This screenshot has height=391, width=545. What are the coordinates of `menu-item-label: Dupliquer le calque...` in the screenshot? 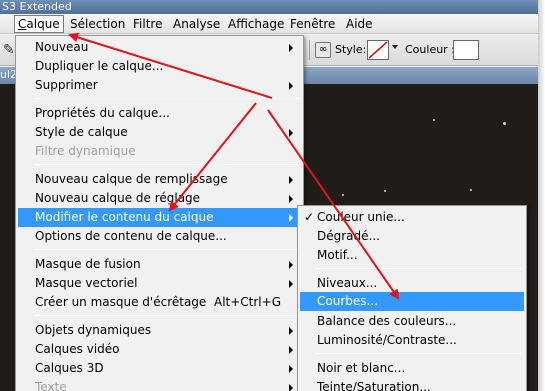 It's located at (99, 66).